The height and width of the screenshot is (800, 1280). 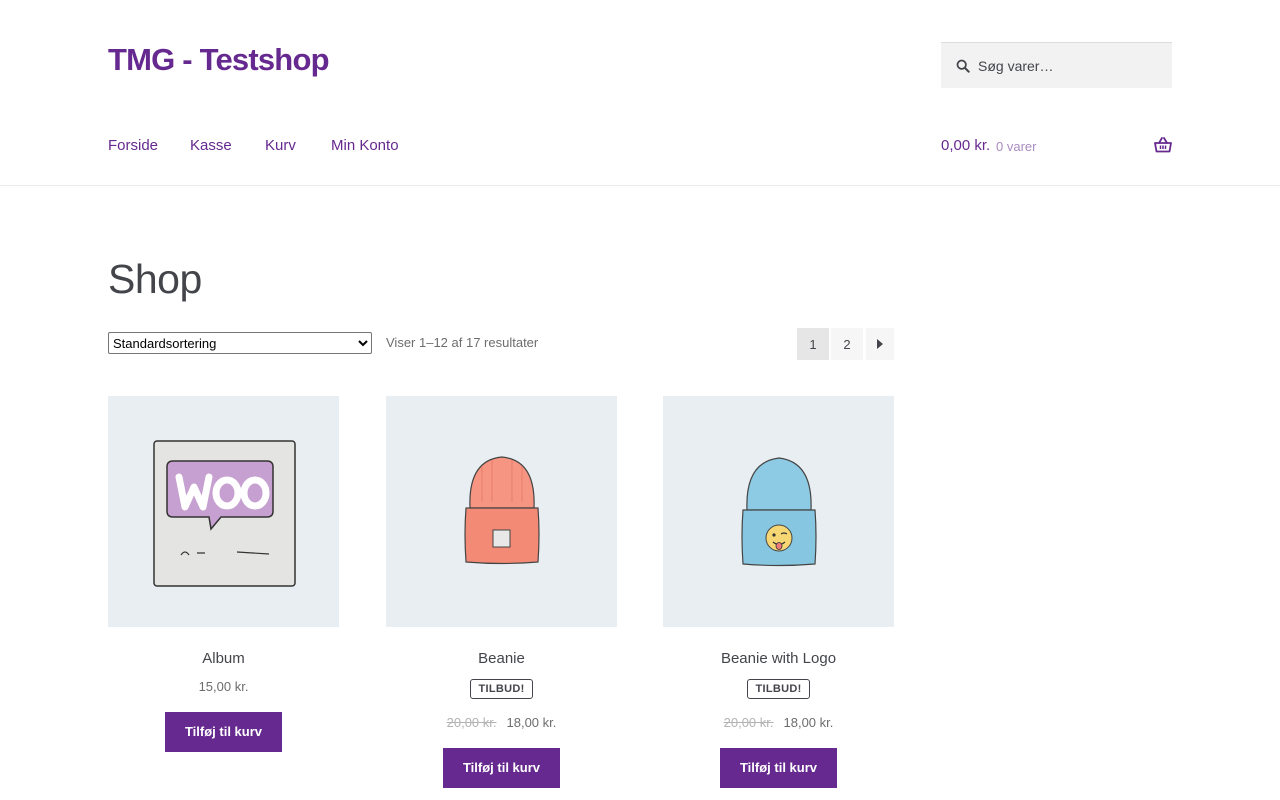 I want to click on nav-item-min-konto: Min Konto, so click(x=365, y=145).